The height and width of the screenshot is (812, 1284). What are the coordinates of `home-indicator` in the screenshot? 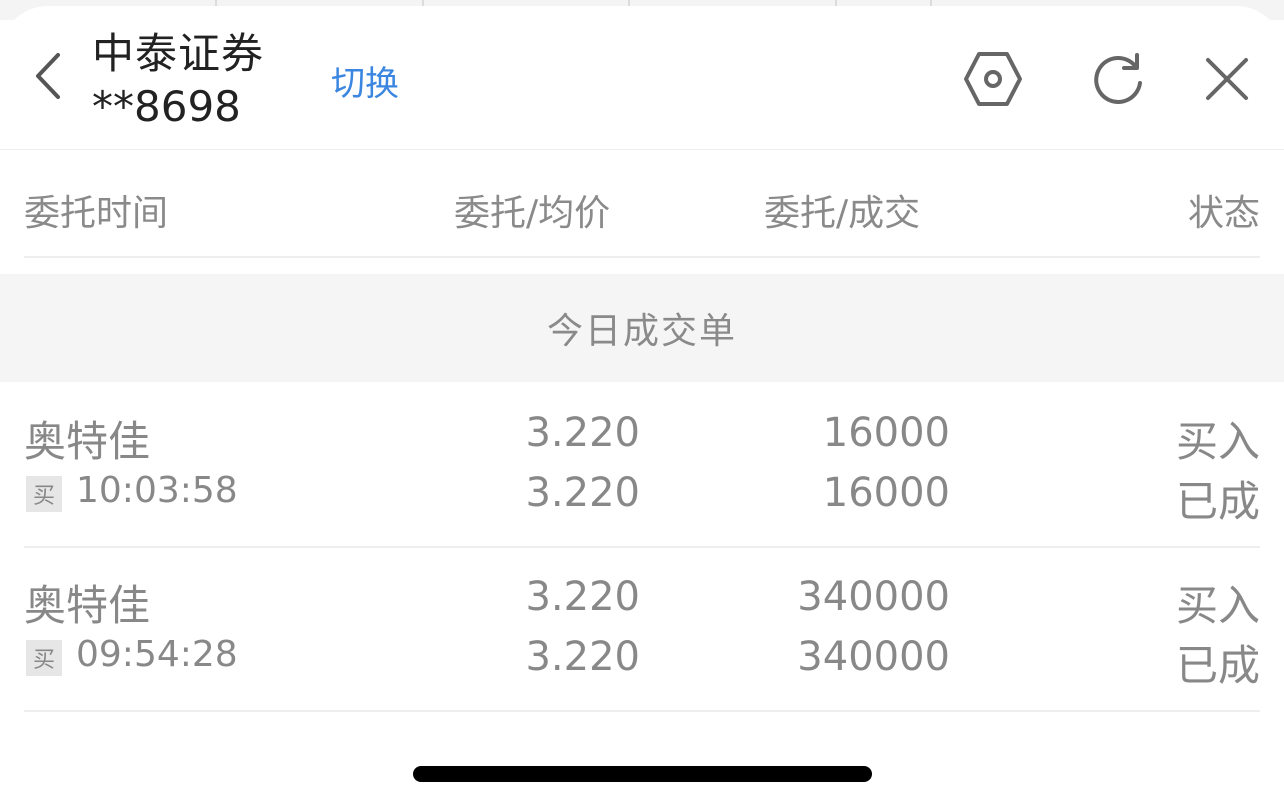 It's located at (642, 774).